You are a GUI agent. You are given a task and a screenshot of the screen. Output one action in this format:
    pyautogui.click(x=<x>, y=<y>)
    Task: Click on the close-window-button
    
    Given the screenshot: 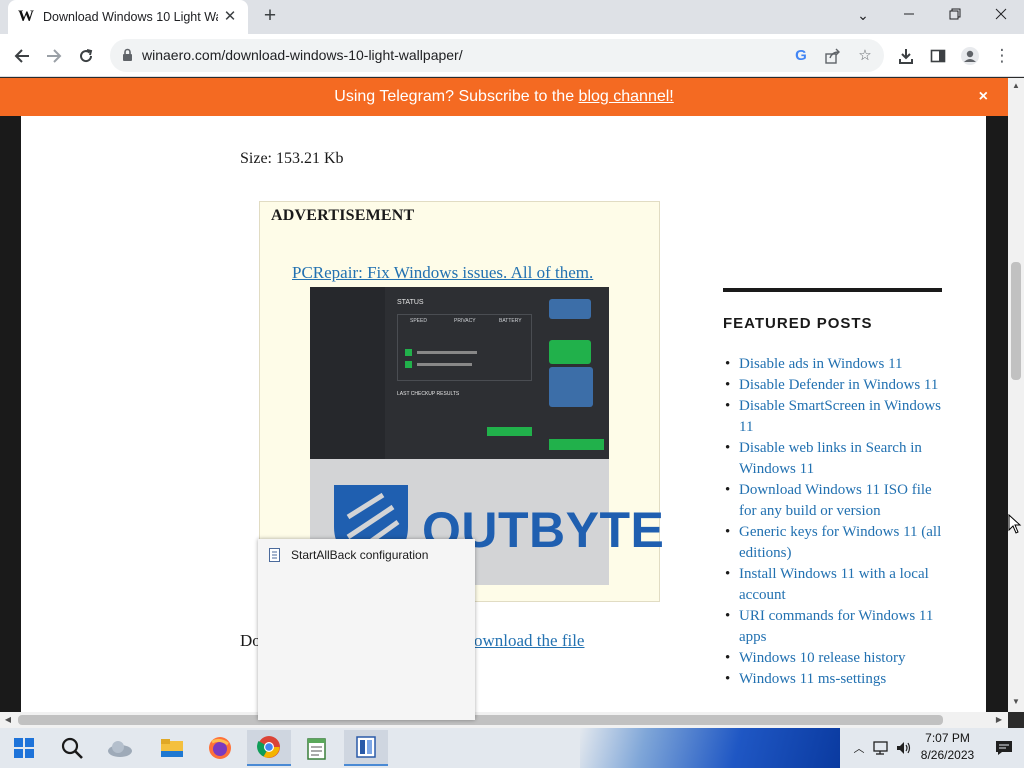 What is the action you would take?
    pyautogui.click(x=1001, y=15)
    